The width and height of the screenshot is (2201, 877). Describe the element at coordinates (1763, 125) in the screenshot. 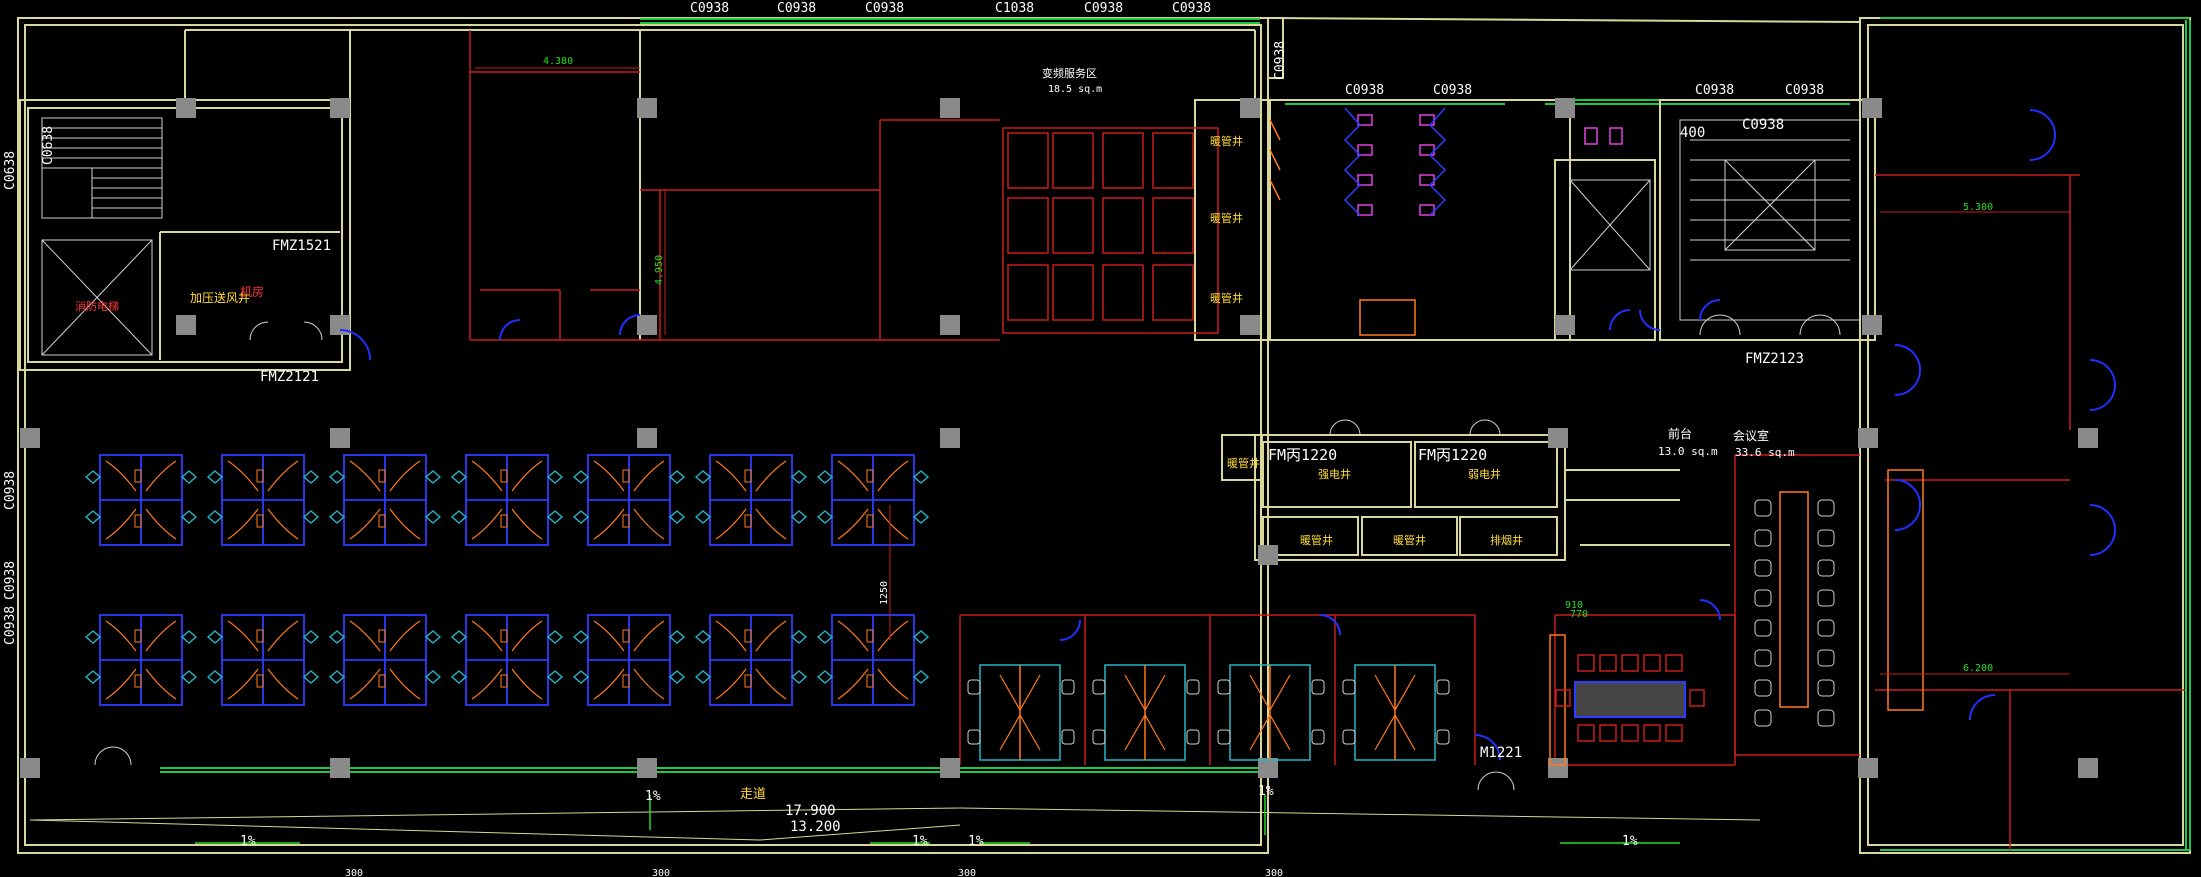

I see `door-label: C0938` at that location.